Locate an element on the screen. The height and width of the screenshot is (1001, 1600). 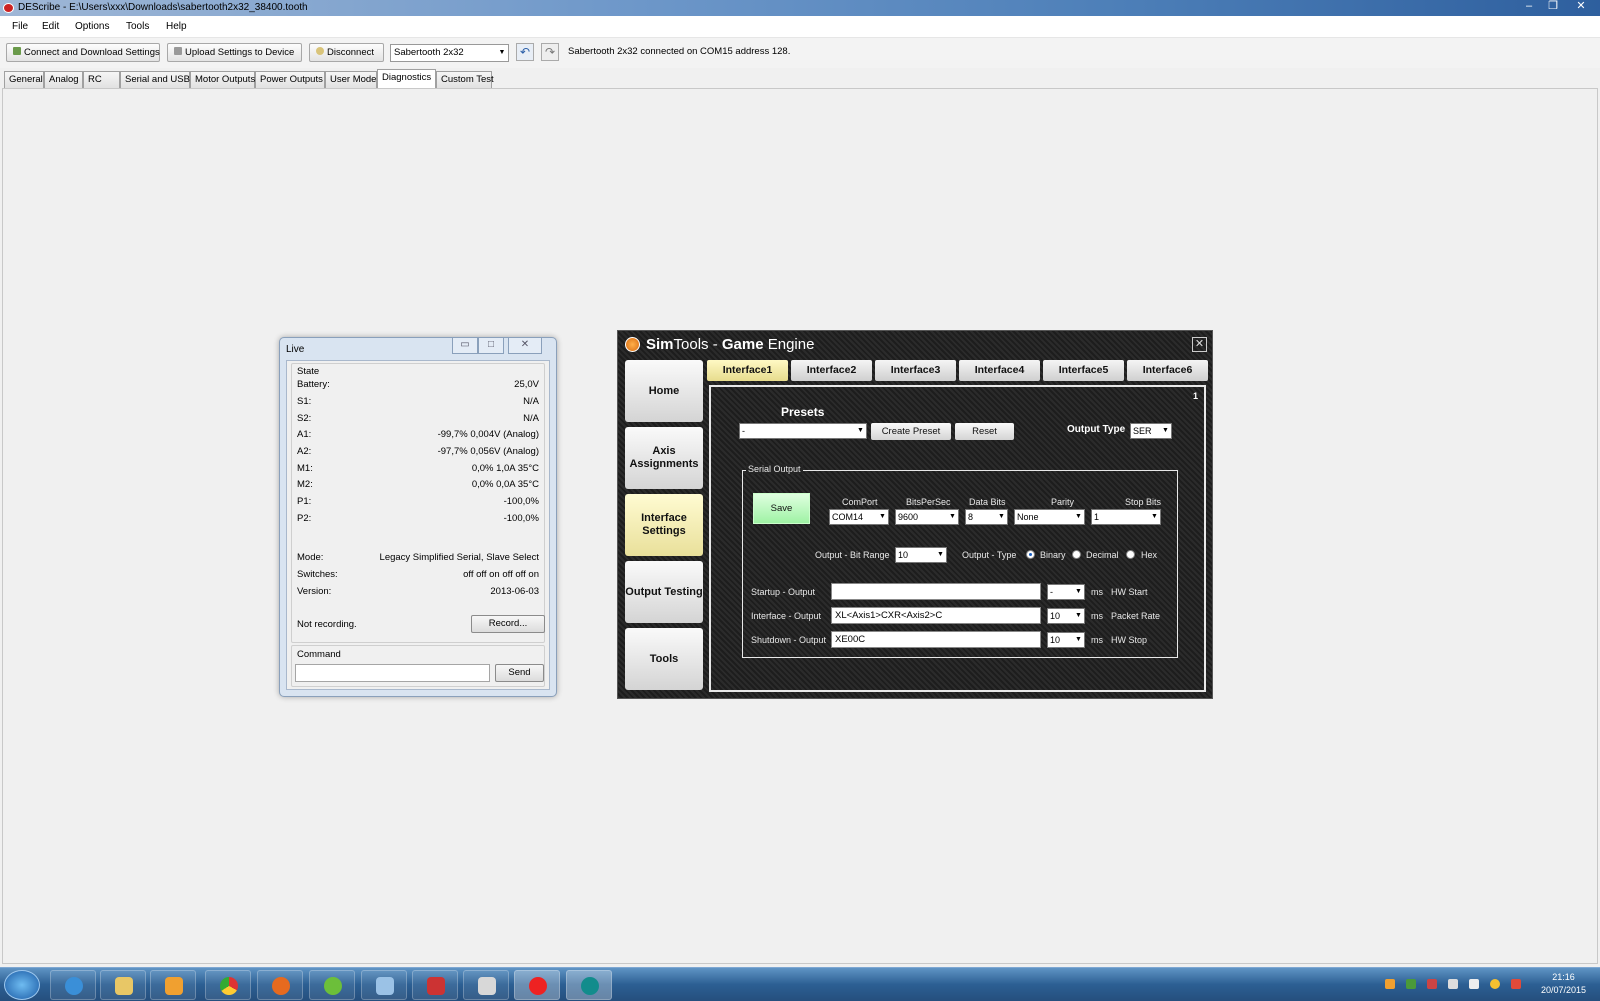
taskbar-firefox-icon is located at coordinates (280, 985).